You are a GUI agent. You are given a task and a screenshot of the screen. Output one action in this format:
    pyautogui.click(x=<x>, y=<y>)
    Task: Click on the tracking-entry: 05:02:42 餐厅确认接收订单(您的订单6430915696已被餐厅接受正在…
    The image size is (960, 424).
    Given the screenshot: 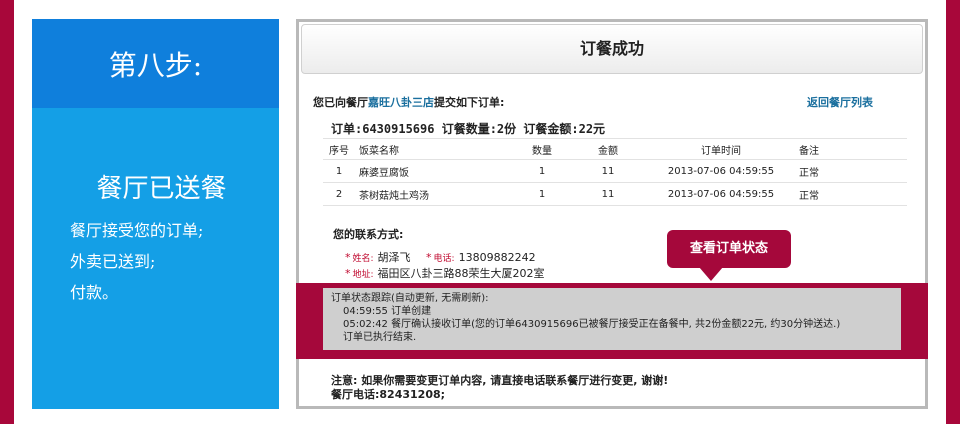 What is the action you would take?
    pyautogui.click(x=592, y=324)
    